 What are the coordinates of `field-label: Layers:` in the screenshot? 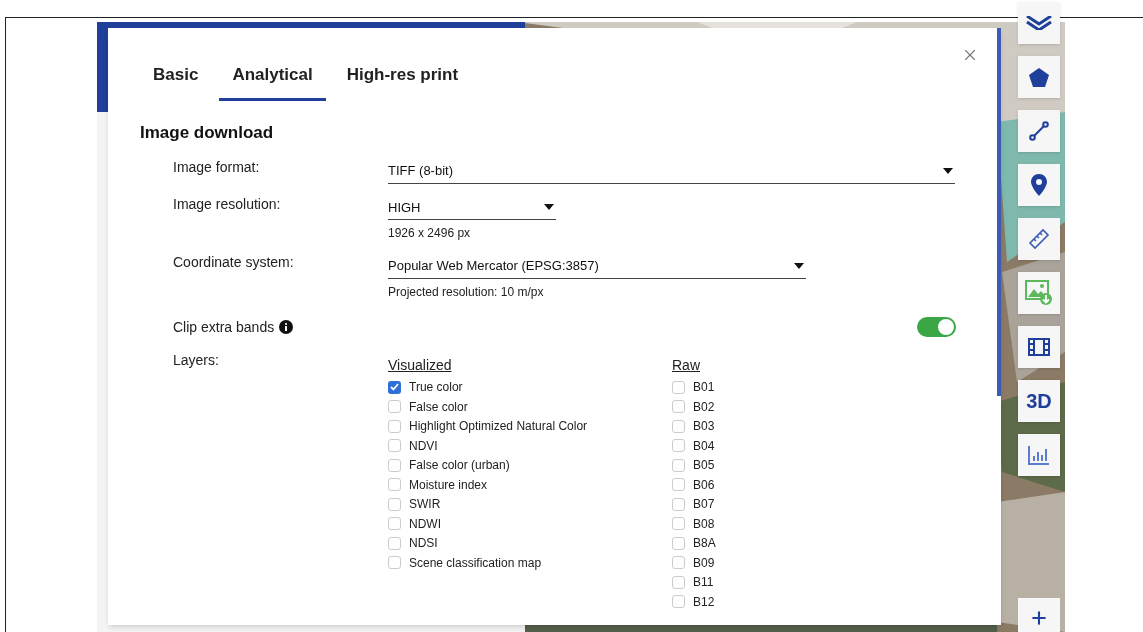 It's located at (196, 360).